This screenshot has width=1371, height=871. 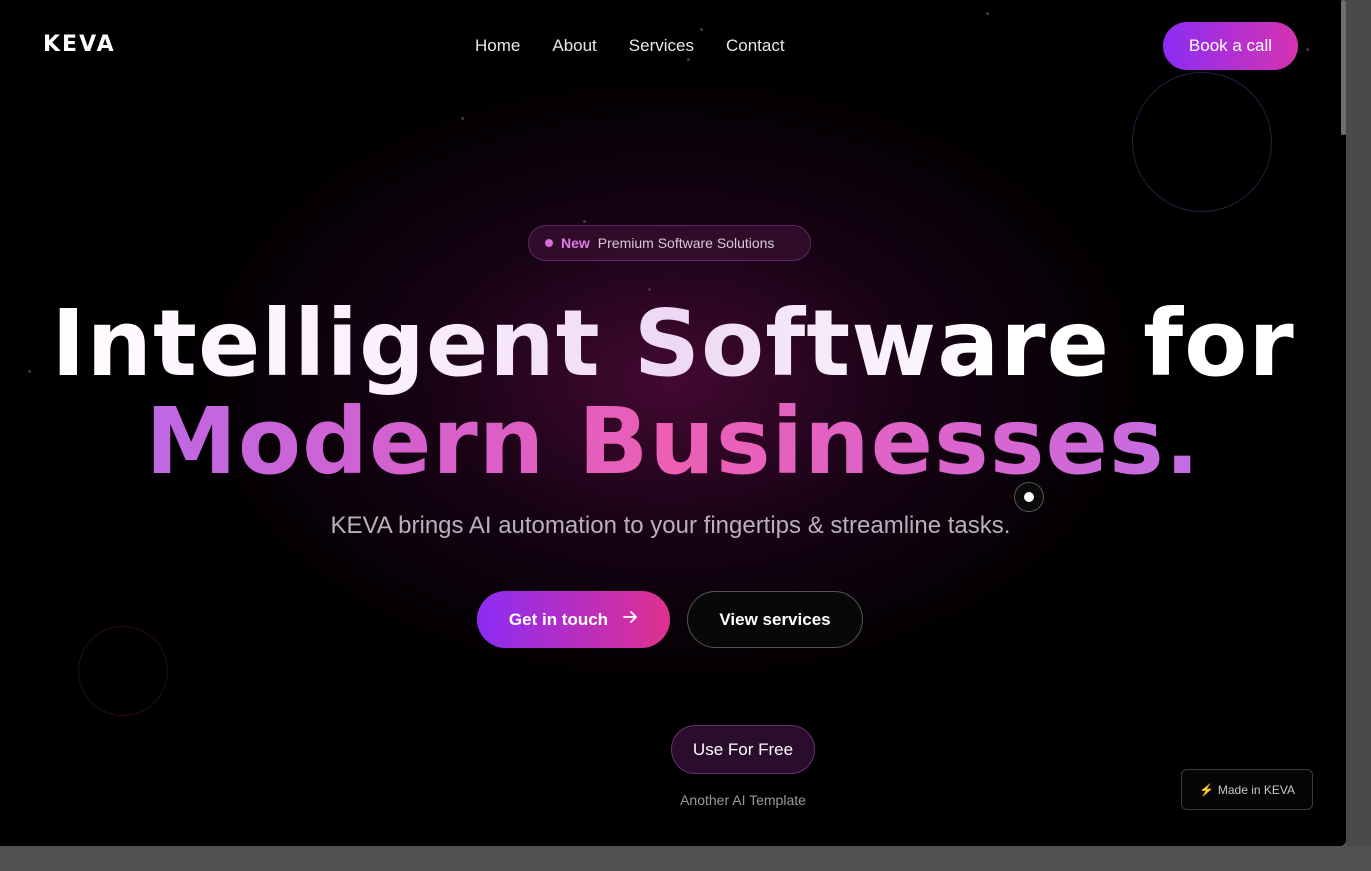 What do you see at coordinates (1343, 67) in the screenshot?
I see `scrollbar-thumb` at bounding box center [1343, 67].